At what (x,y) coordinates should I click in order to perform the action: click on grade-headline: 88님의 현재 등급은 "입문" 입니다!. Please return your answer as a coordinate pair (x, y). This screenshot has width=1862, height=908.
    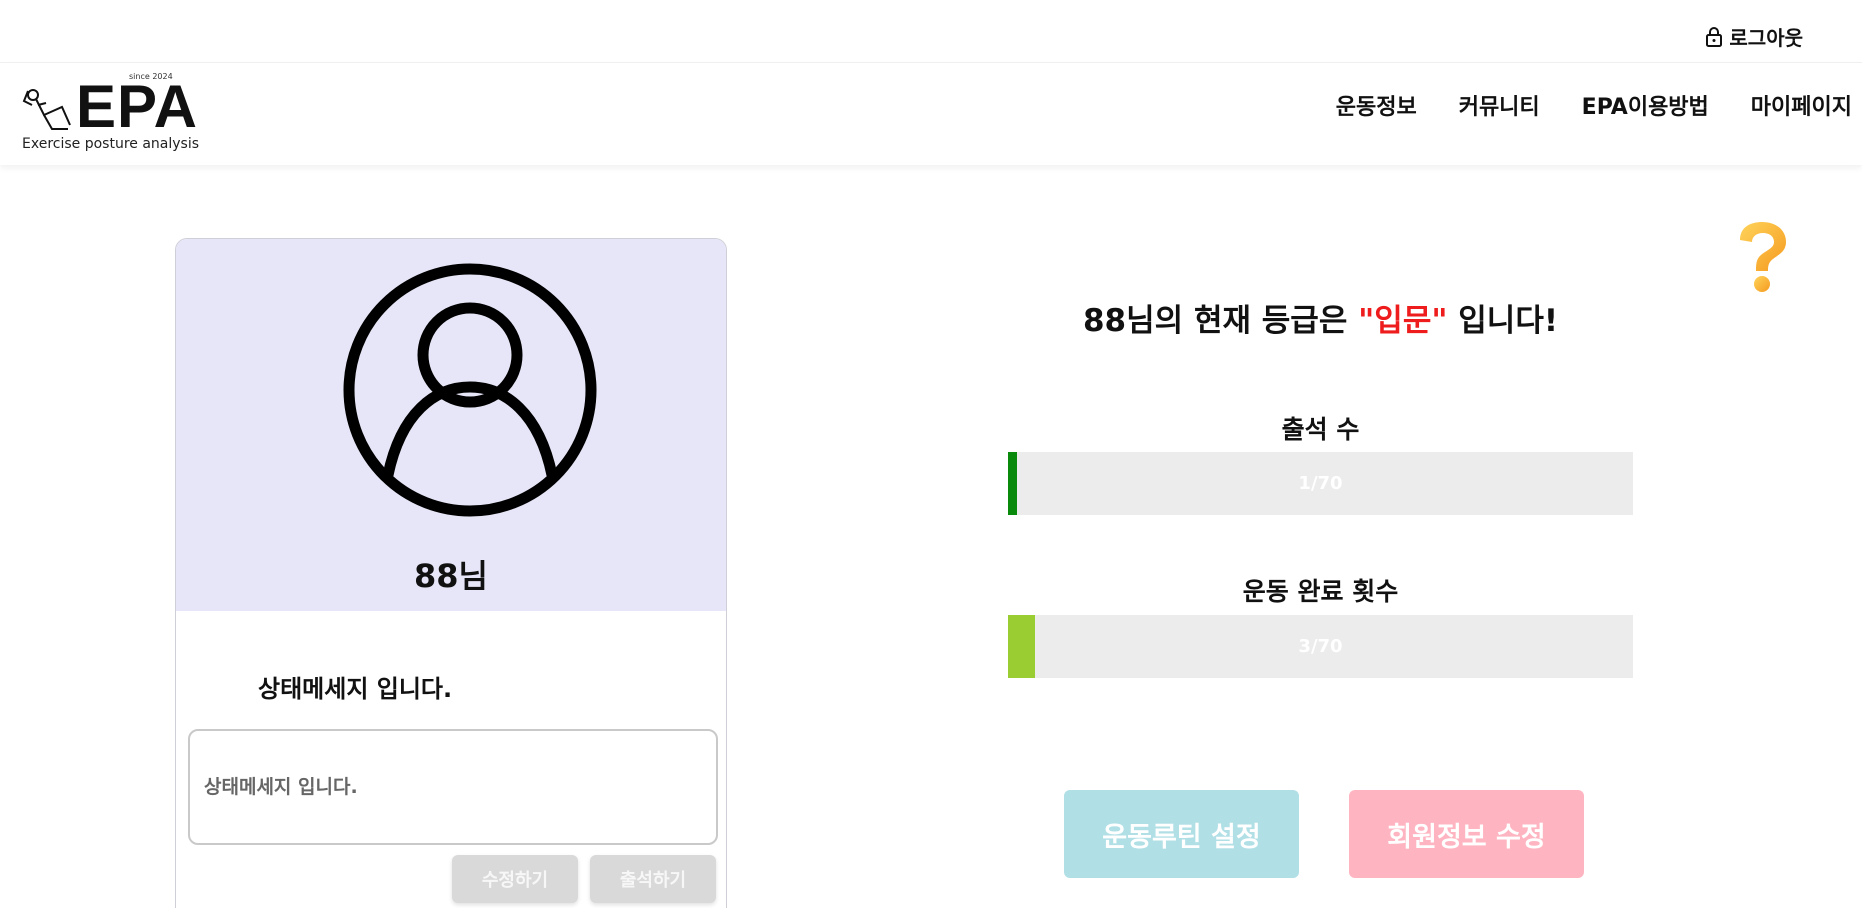
    Looking at the image, I should click on (1320, 317).